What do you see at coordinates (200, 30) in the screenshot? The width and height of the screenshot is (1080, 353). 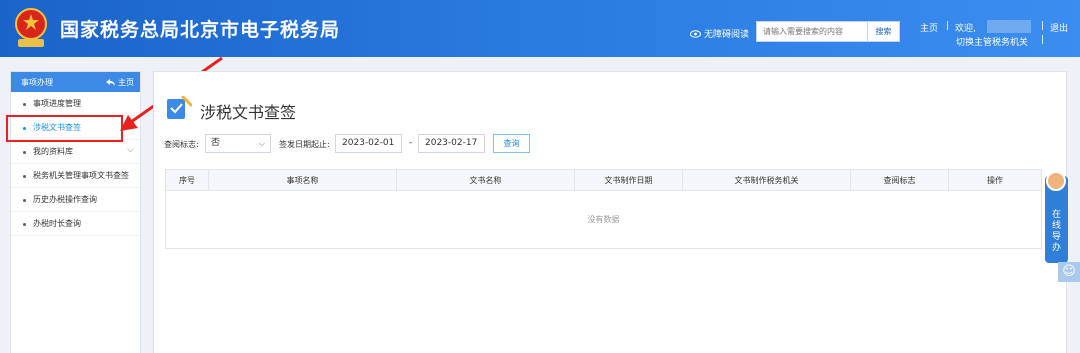 I see `site-title: 国家税务总局北京市电子税务局` at bounding box center [200, 30].